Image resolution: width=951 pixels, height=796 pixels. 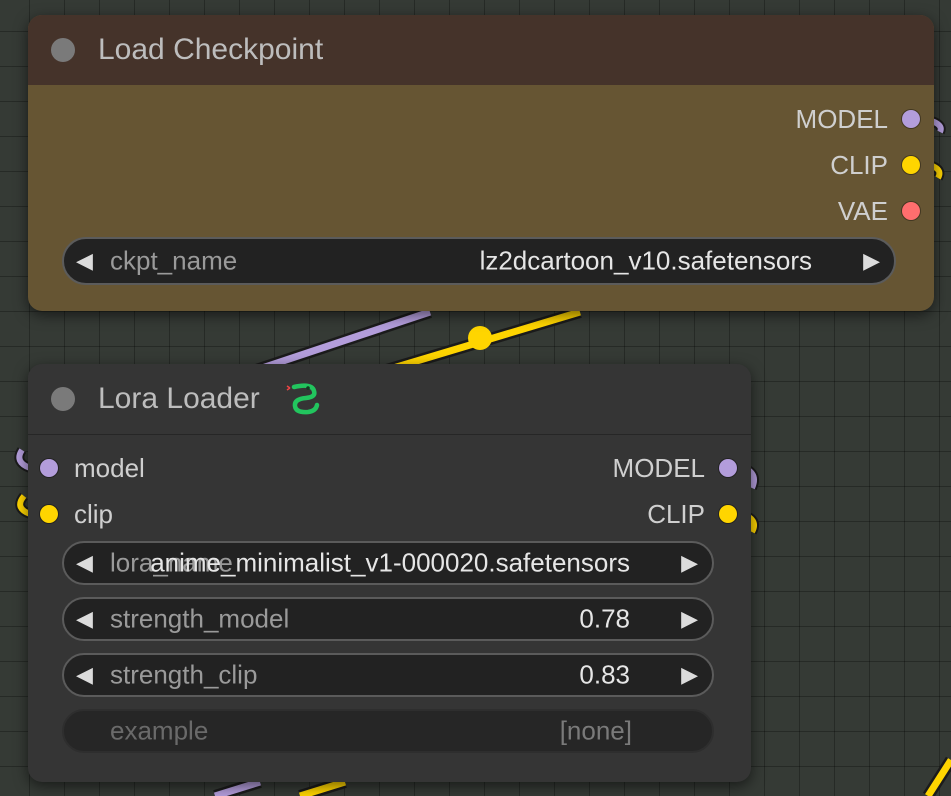 What do you see at coordinates (938, 777) in the screenshot?
I see `wire-bottom-right-clip-inner` at bounding box center [938, 777].